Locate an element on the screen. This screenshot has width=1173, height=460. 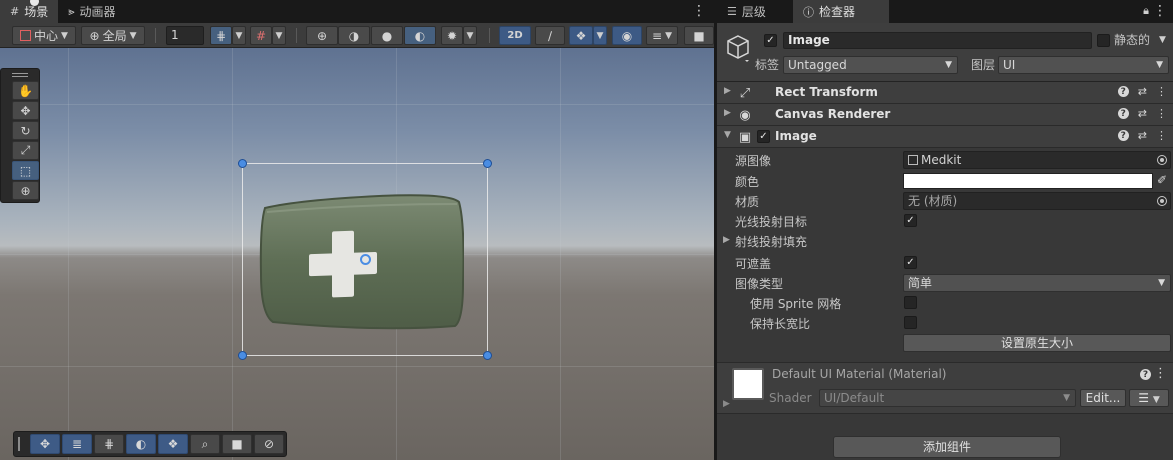
layers-dropdown: ≡ ▼ is located at coordinates (662, 35).